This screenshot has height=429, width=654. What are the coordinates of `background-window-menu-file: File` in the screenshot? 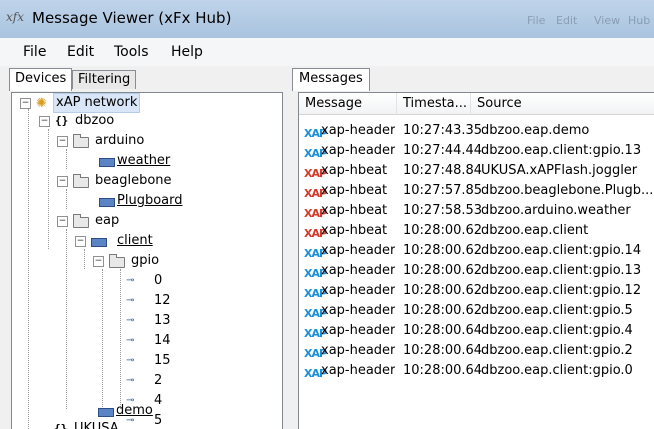 It's located at (536, 20).